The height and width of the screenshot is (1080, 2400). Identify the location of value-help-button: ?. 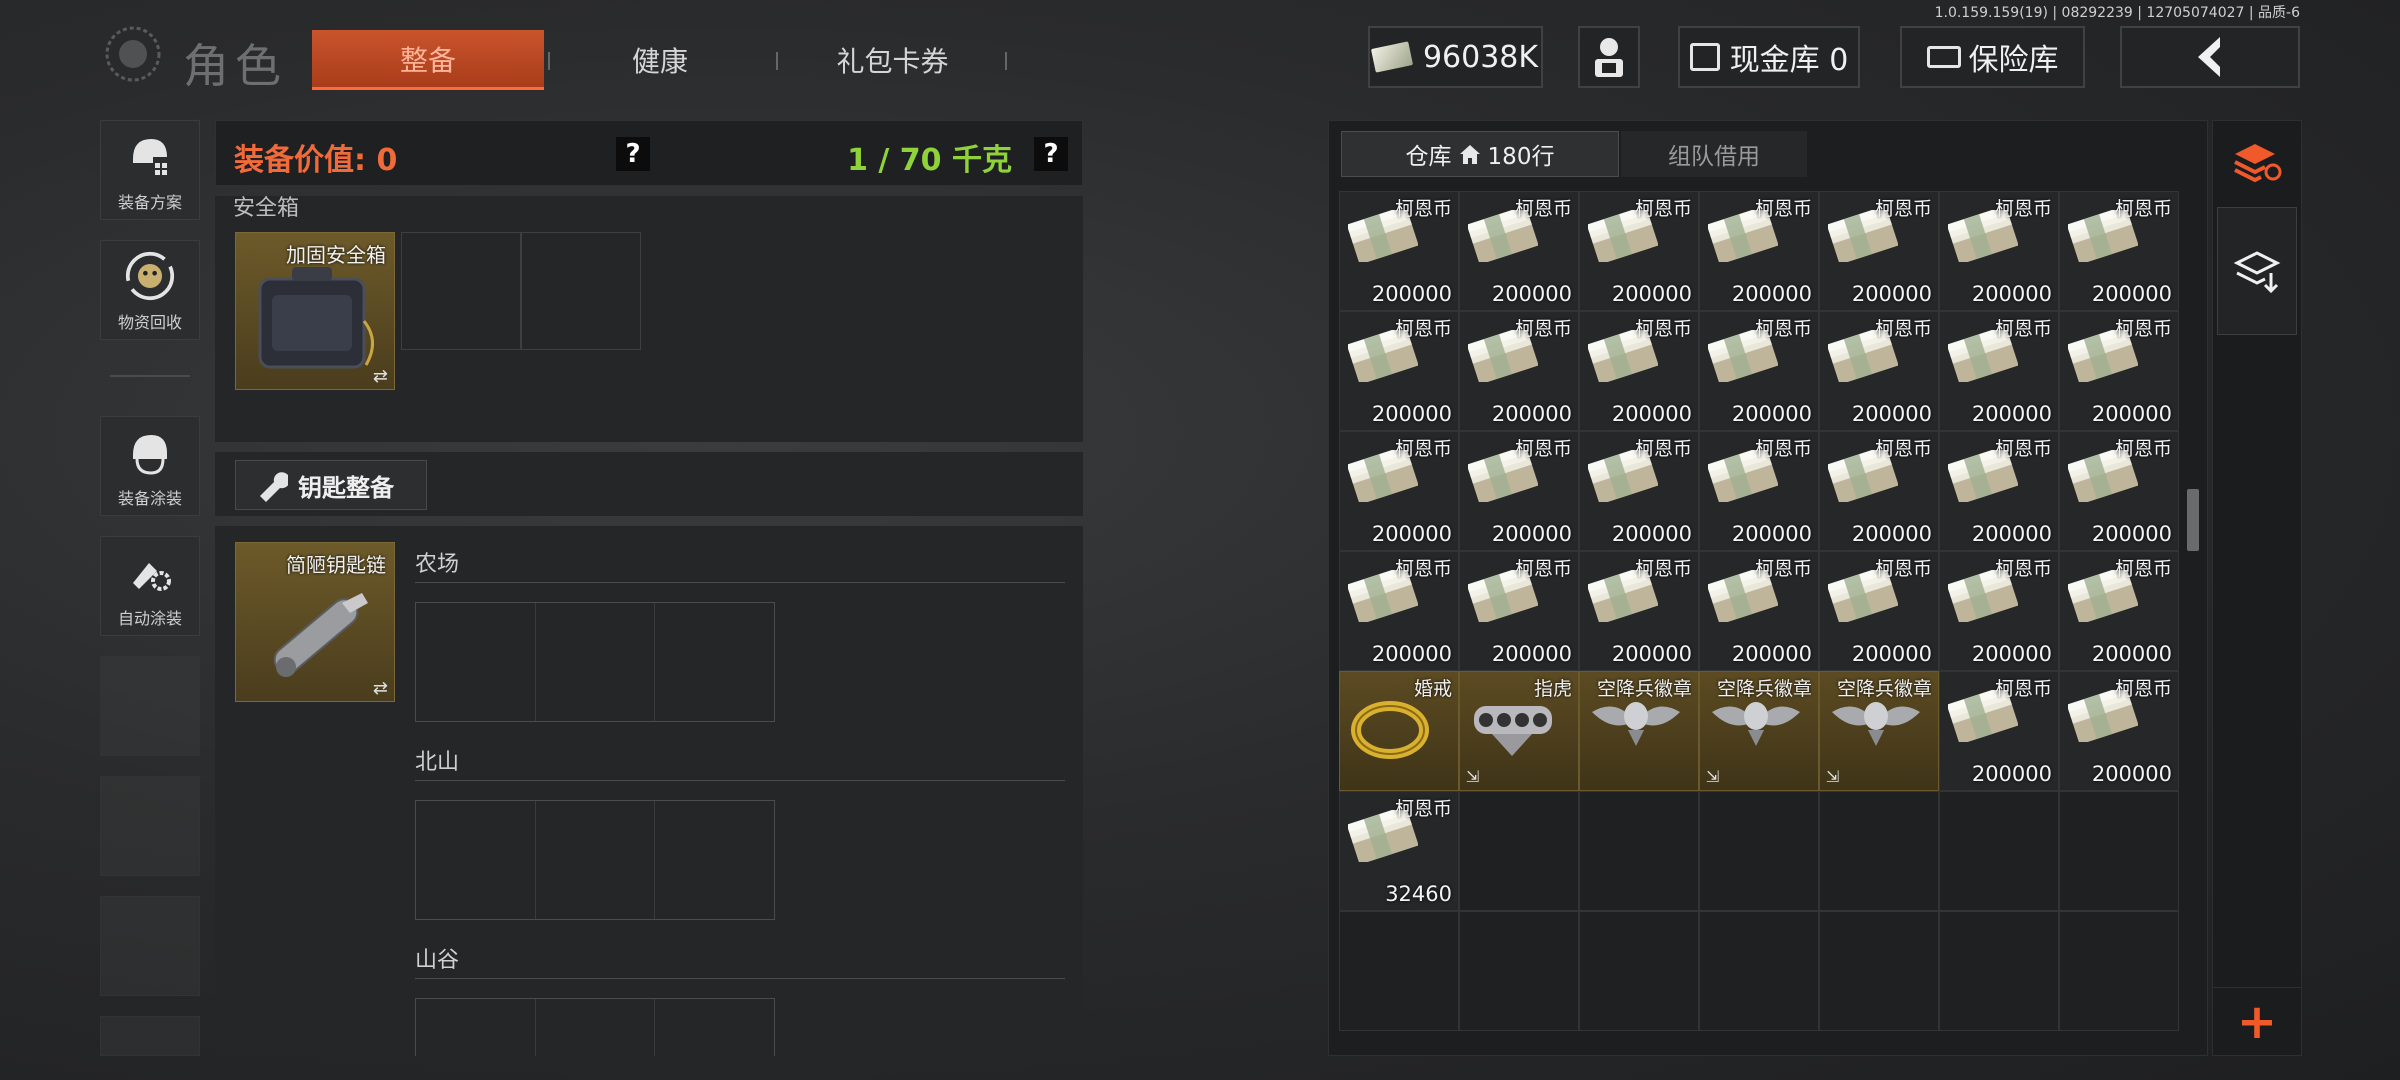
(633, 154).